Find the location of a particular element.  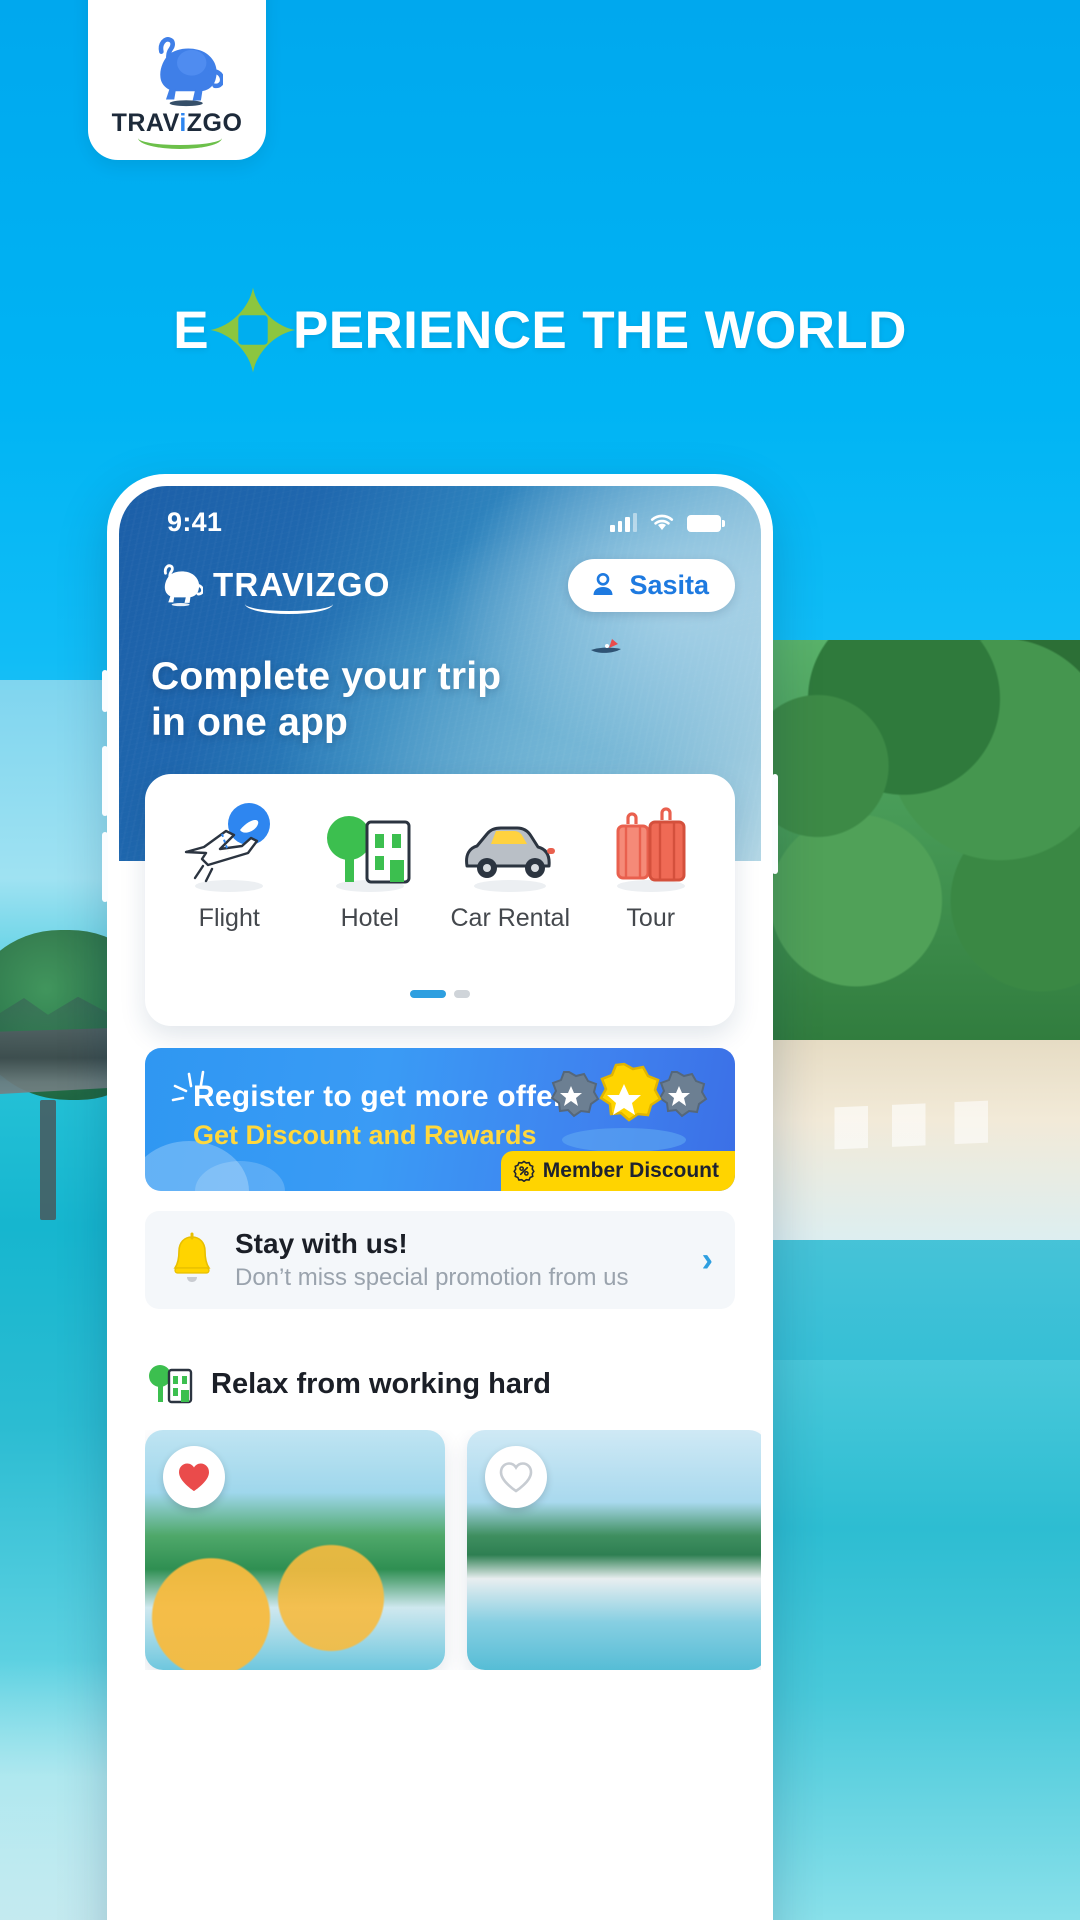

service-item-hotel: Hotel is located at coordinates (370, 866).